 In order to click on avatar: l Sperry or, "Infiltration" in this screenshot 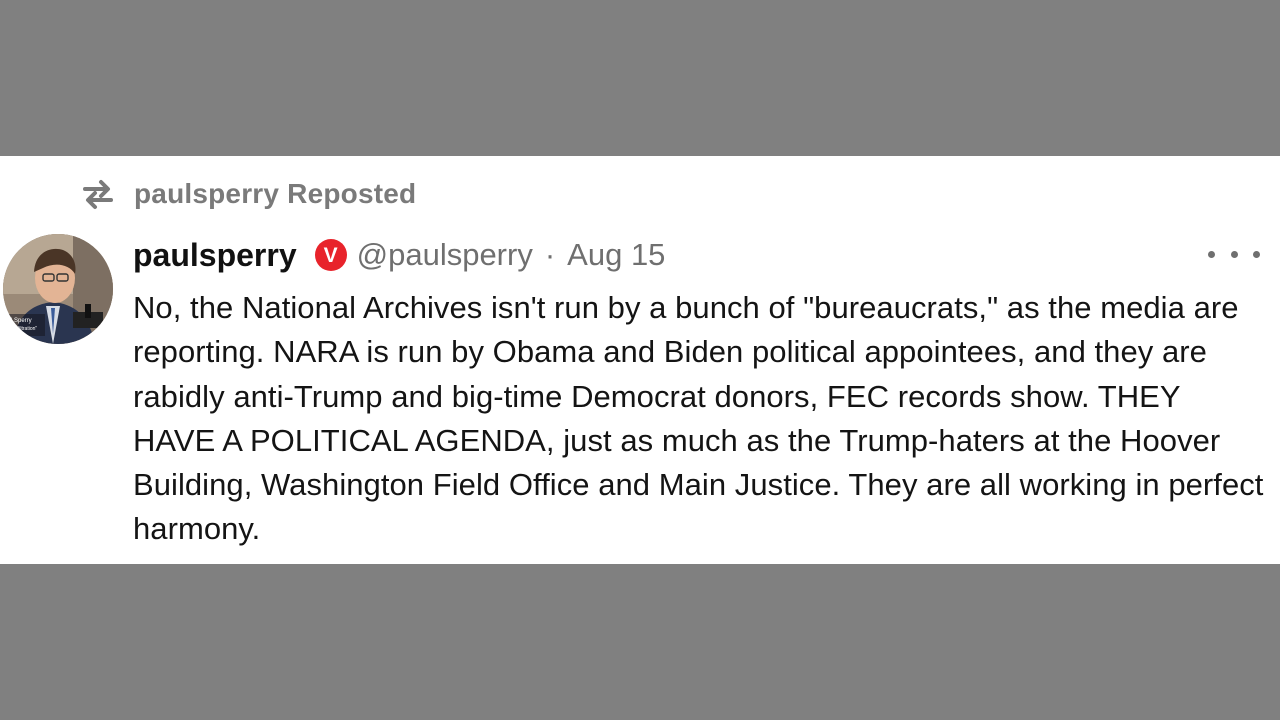, I will do `click(58, 289)`.